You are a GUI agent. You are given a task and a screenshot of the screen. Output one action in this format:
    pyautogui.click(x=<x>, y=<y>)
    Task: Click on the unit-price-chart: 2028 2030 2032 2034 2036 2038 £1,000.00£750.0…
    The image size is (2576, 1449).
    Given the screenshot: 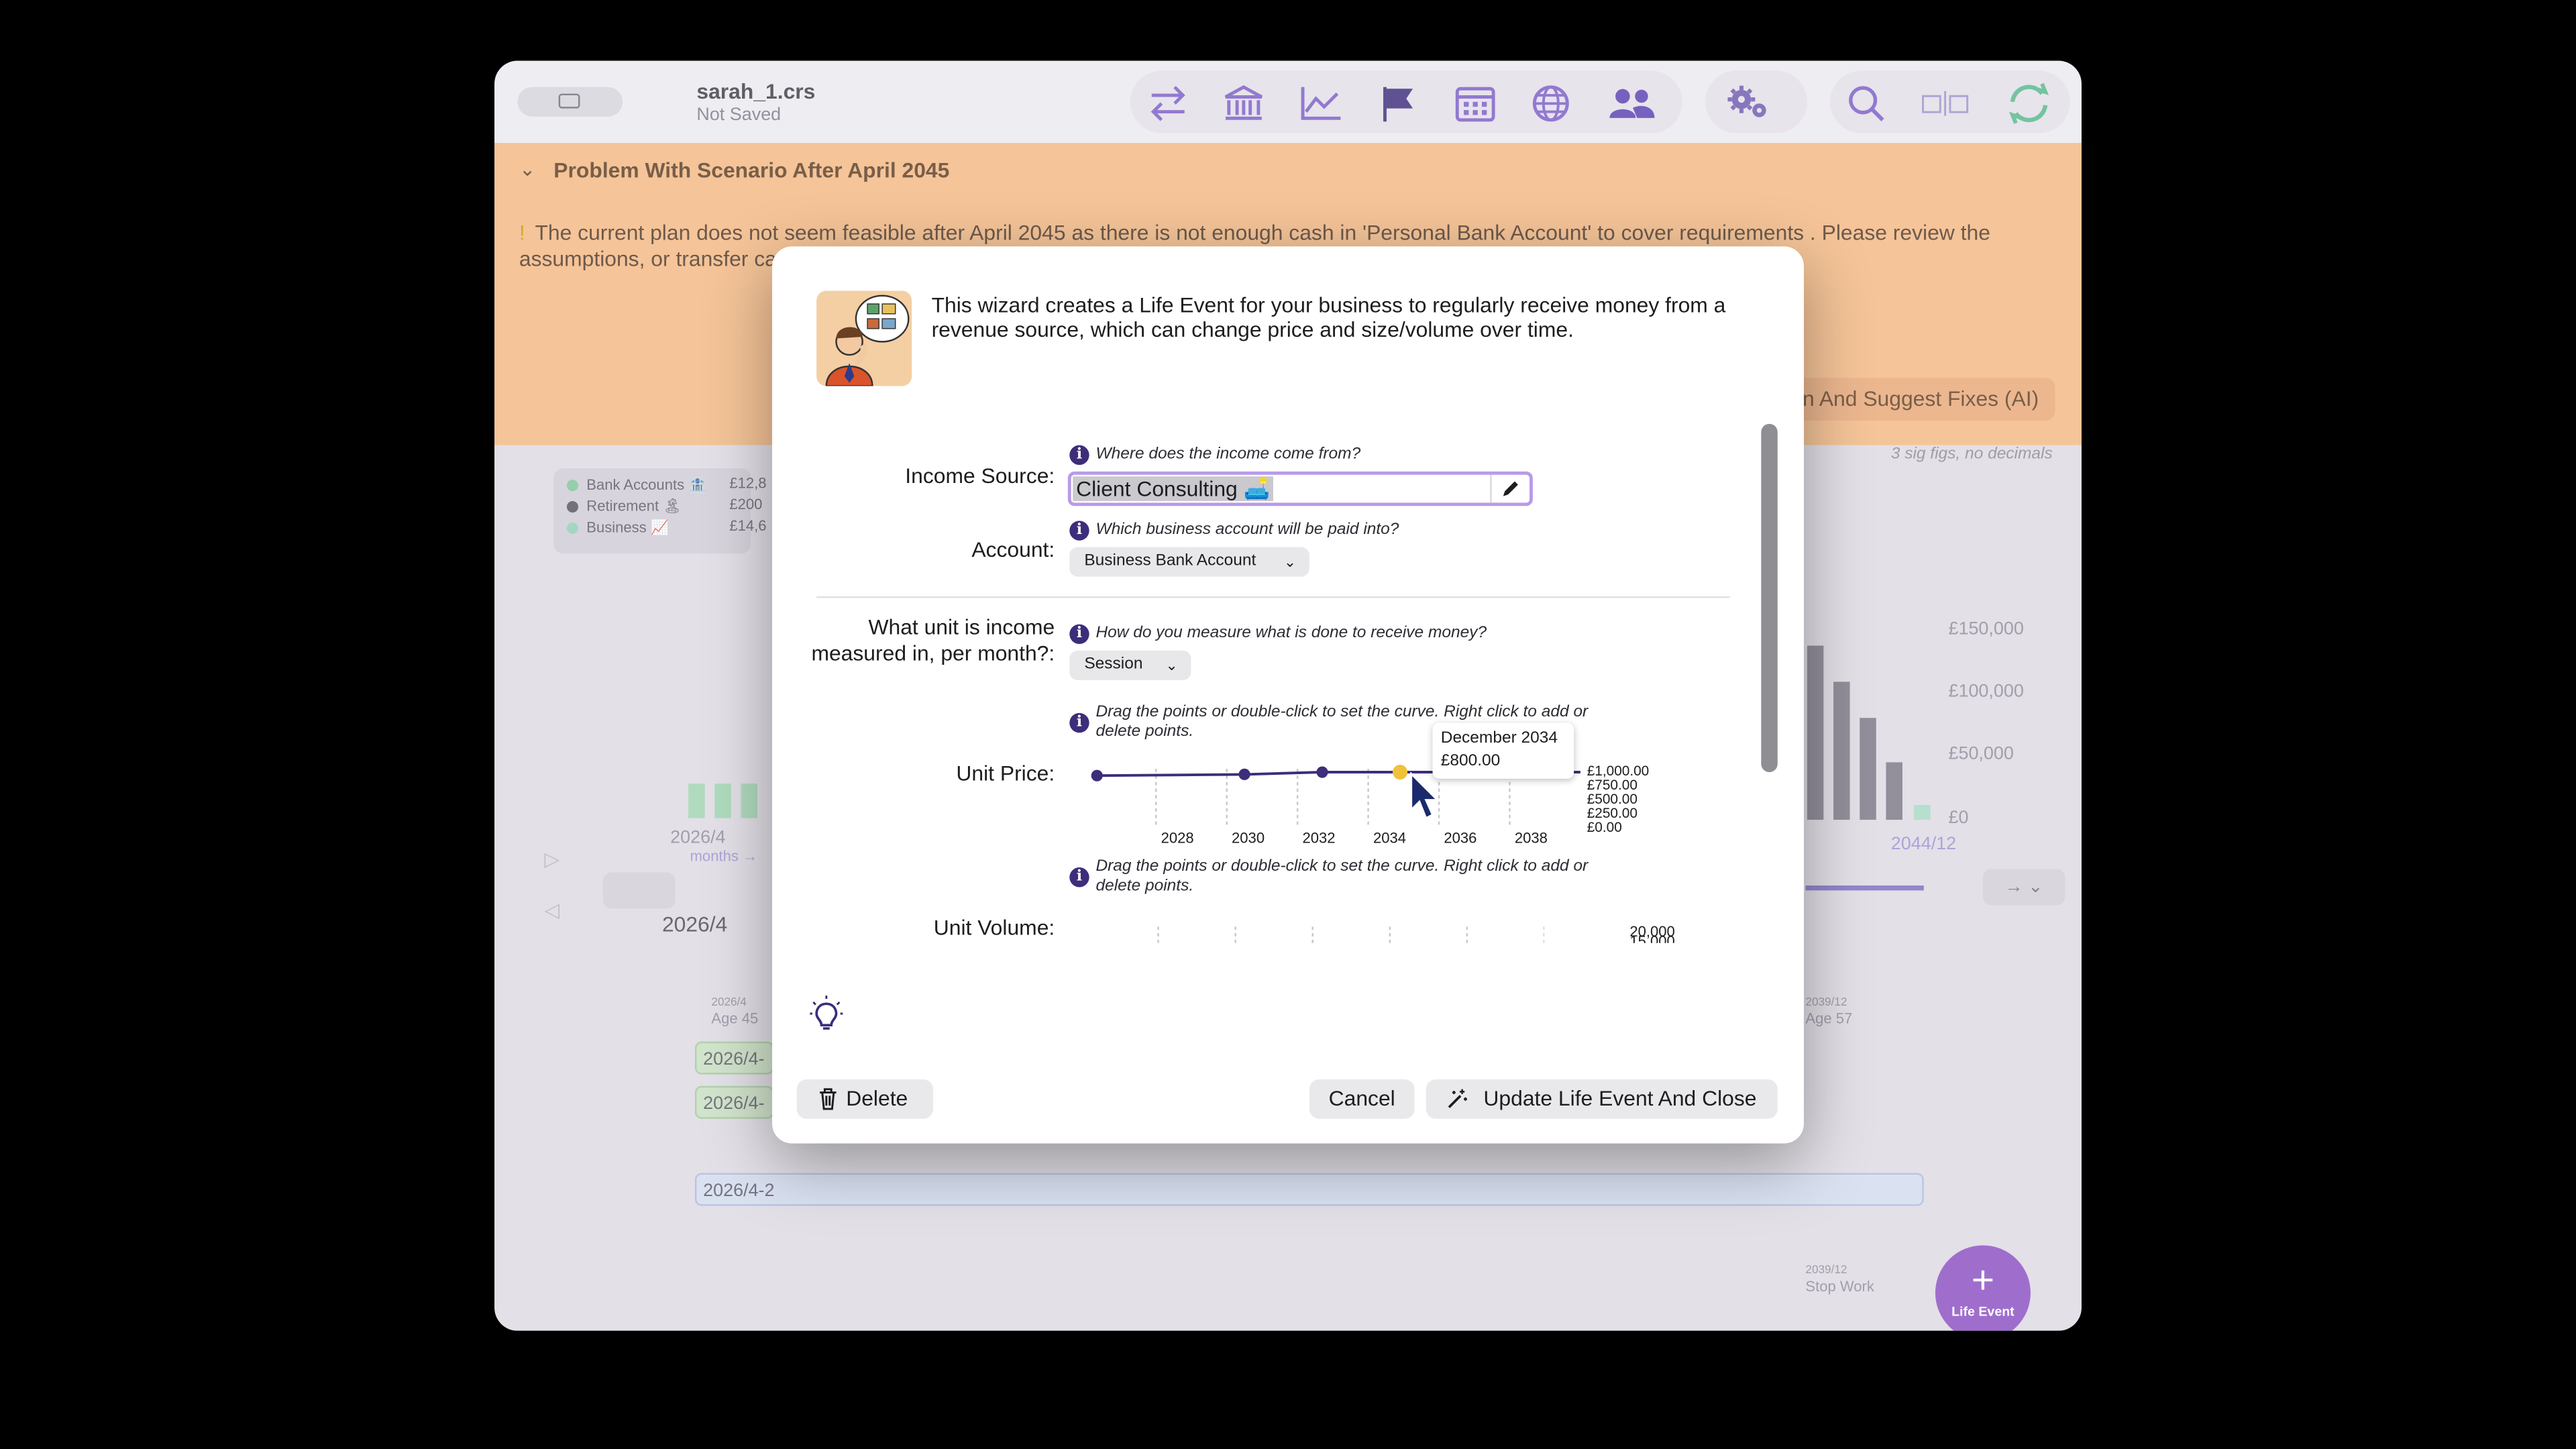 What is the action you would take?
    pyautogui.click(x=1370, y=804)
    